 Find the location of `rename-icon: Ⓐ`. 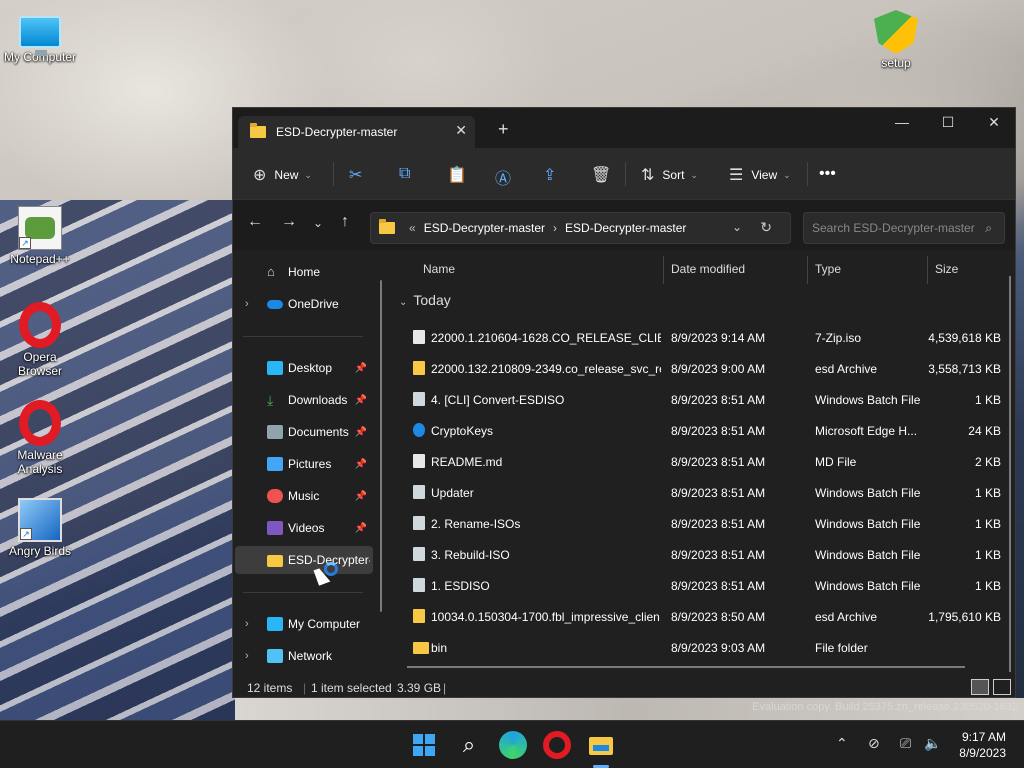

rename-icon: Ⓐ is located at coordinates (503, 177).